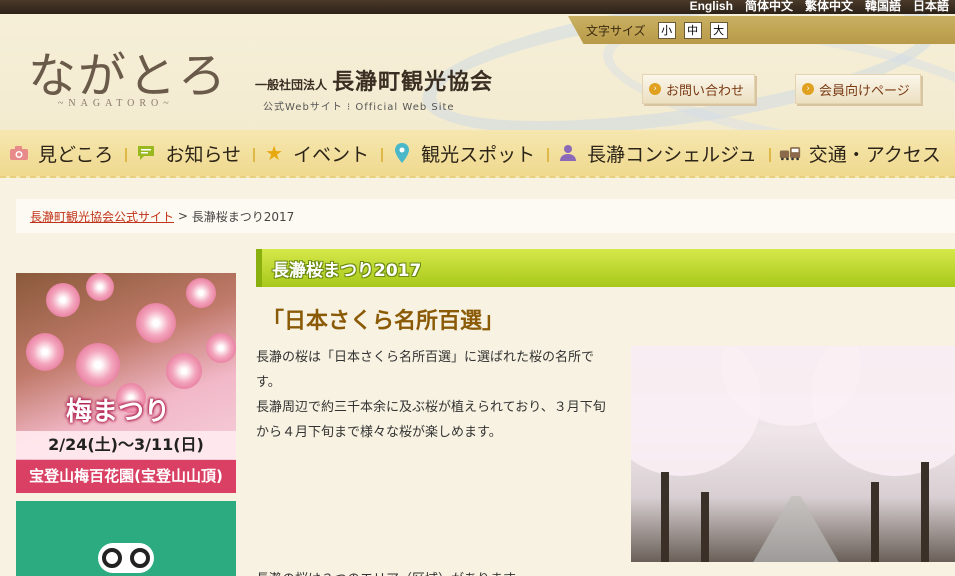 The height and width of the screenshot is (576, 955). I want to click on page-title-bar: 長瀞桜まつり2017, so click(605, 268).